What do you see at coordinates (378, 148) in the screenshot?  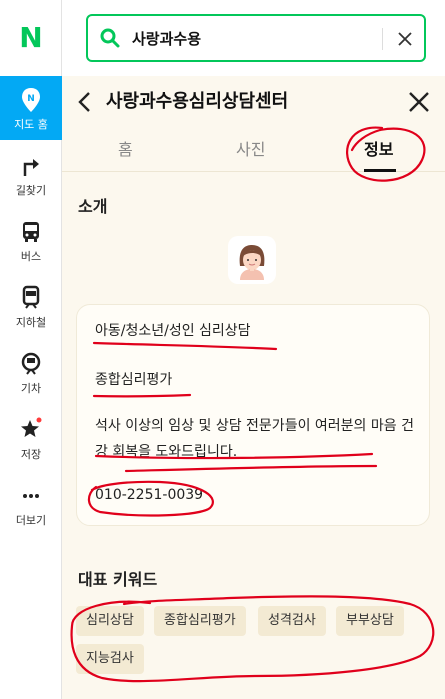 I see `tab-info: 정보` at bounding box center [378, 148].